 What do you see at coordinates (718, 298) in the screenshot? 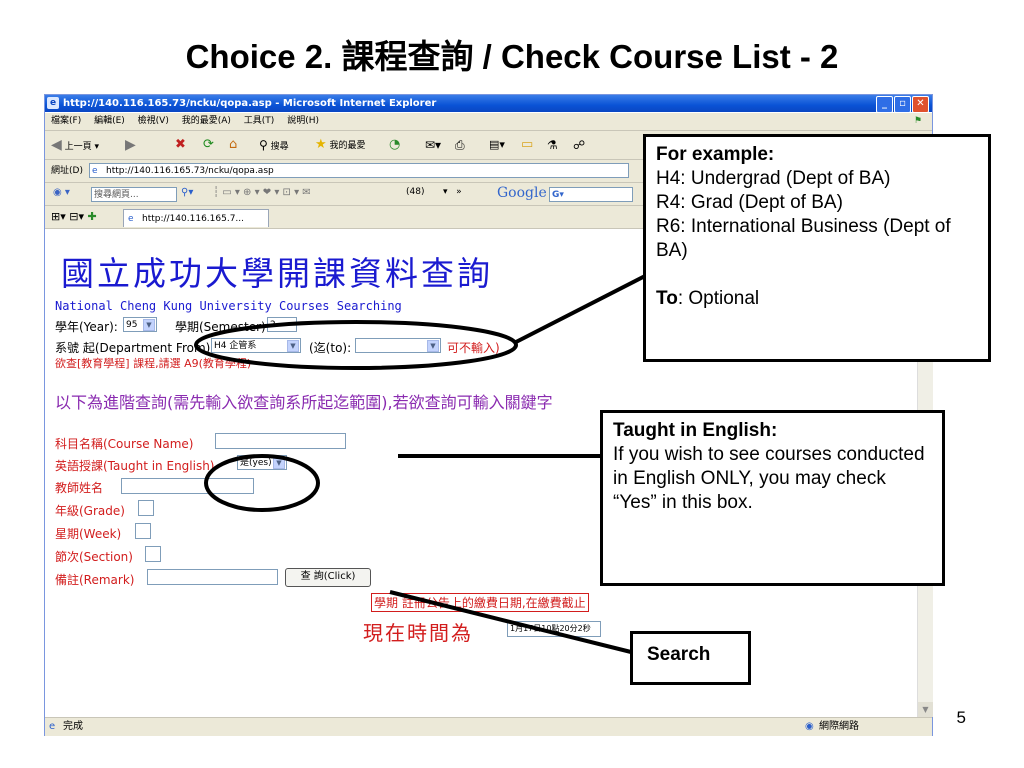
I see `to-text: : Optional` at bounding box center [718, 298].